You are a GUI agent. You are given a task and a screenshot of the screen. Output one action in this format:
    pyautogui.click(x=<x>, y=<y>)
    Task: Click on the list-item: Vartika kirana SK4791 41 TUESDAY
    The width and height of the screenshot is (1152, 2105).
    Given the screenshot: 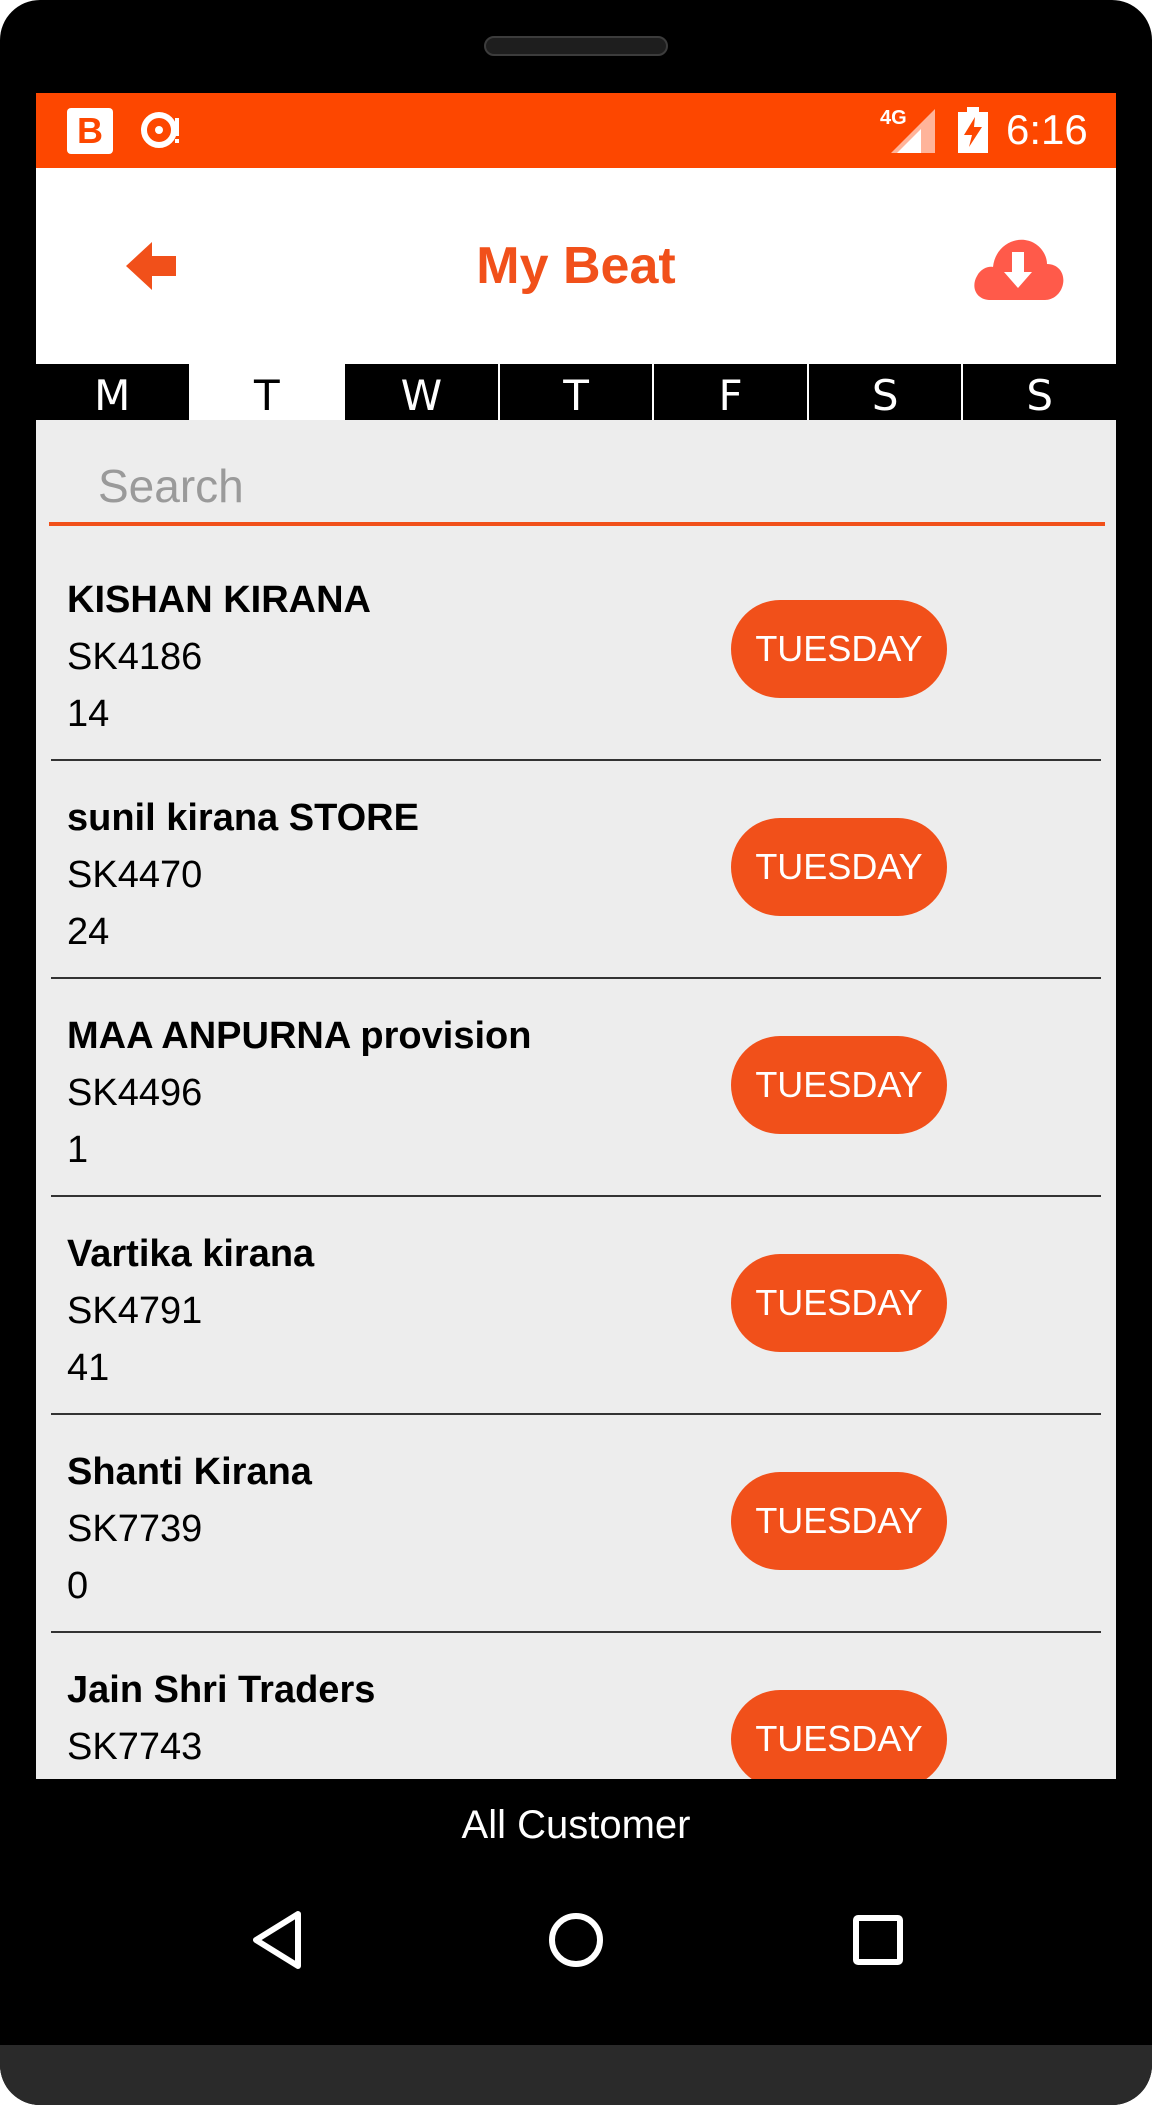 What is the action you would take?
    pyautogui.click(x=576, y=1340)
    